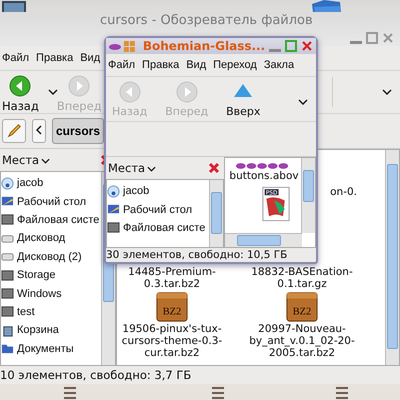 The height and width of the screenshot is (400, 400). What do you see at coordinates (96, 375) in the screenshot?
I see `status-text: 10 элементов, свободно: 3,7 ГБ` at bounding box center [96, 375].